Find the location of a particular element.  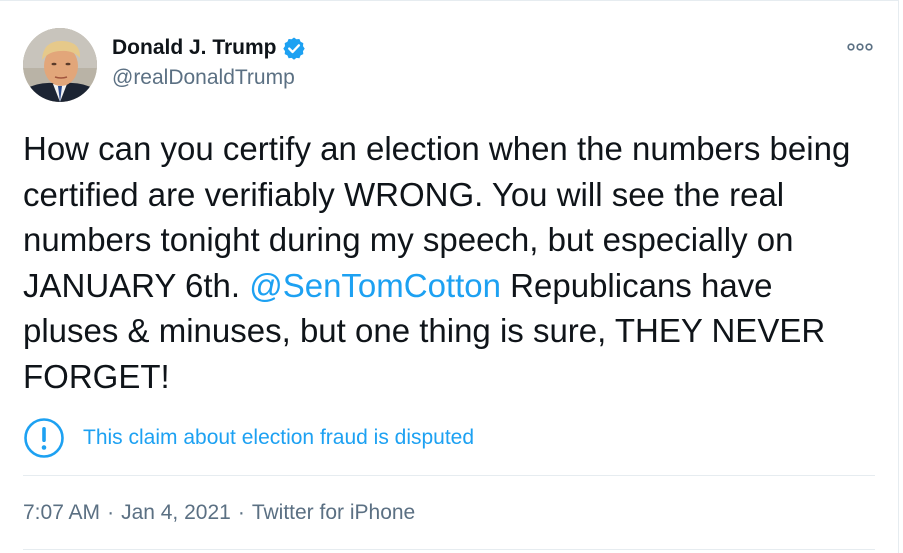

profile-photo-icon is located at coordinates (60, 65).